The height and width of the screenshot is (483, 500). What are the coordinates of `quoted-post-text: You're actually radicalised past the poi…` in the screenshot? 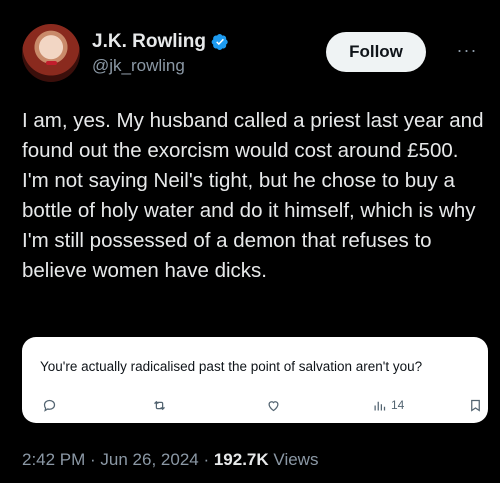 It's located at (231, 366).